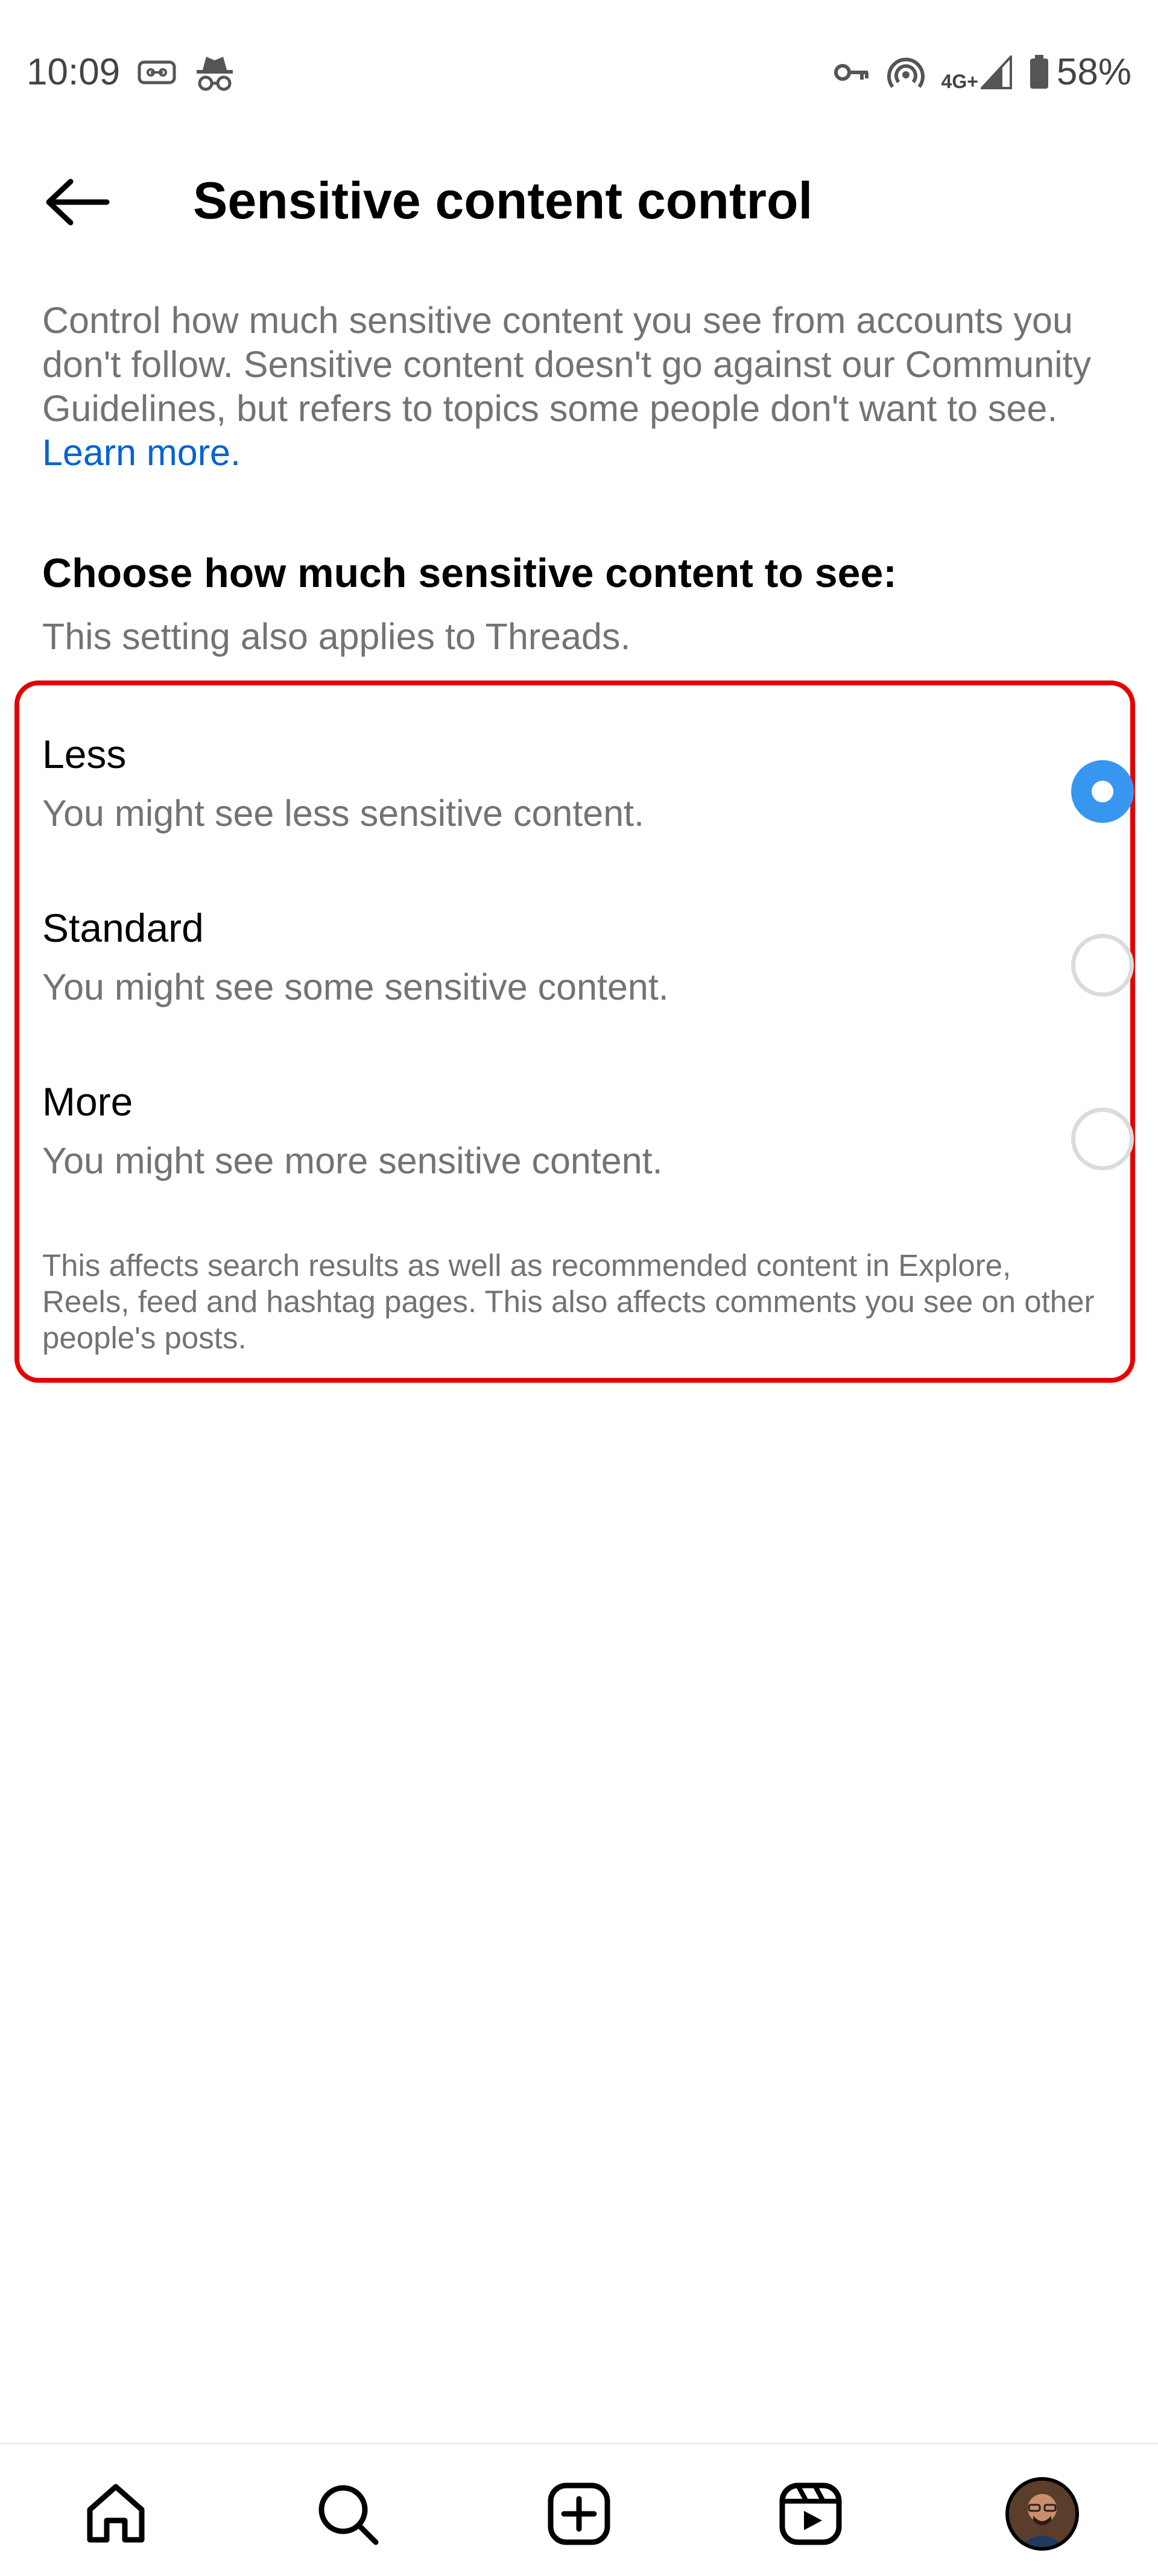  What do you see at coordinates (352, 1160) in the screenshot?
I see `option-description: You might see more sensitive content.` at bounding box center [352, 1160].